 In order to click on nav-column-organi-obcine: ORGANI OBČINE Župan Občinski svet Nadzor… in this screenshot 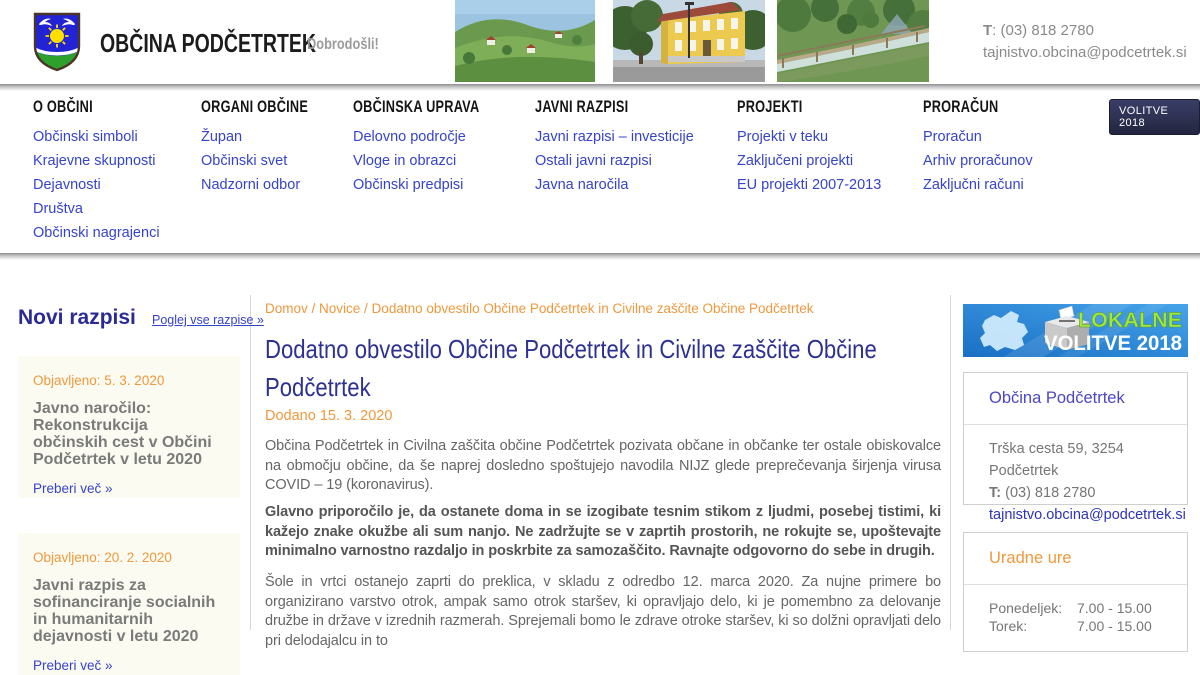, I will do `click(272, 147)`.